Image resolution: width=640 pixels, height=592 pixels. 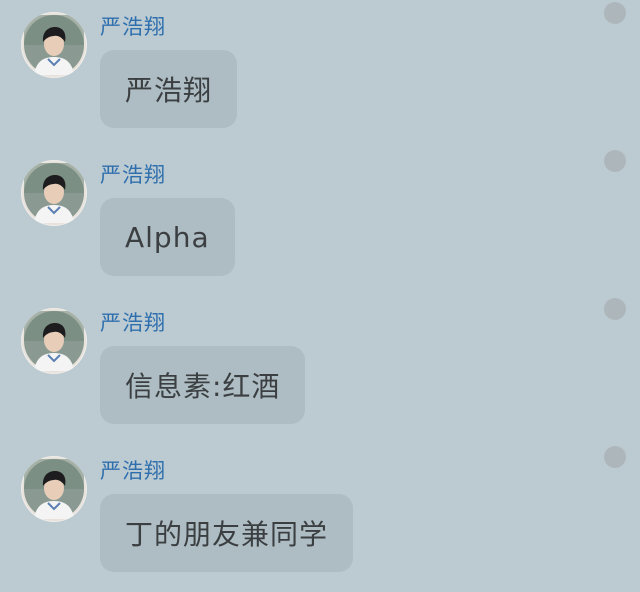 I want to click on message-bubble: 严浩翔, so click(x=169, y=89).